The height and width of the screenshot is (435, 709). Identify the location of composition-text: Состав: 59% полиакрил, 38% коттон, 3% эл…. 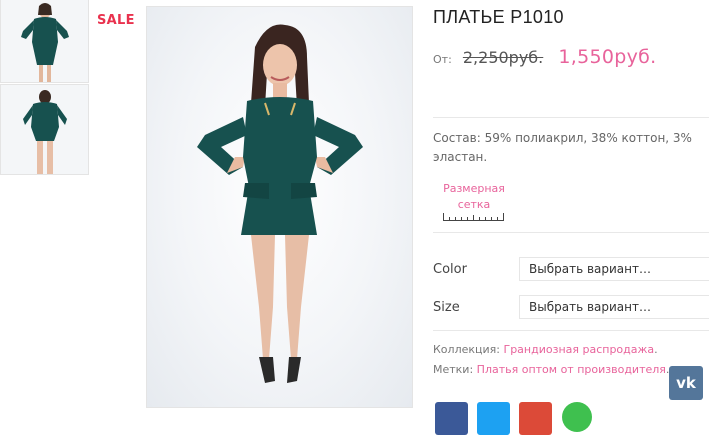
(562, 147).